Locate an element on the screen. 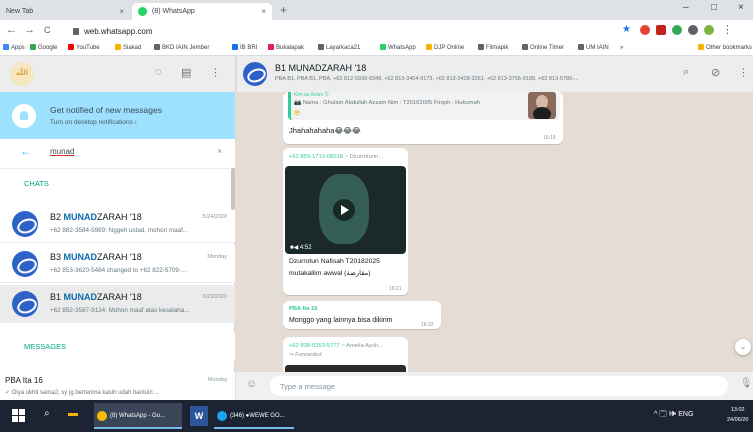  bookmark-apps: Apps is located at coordinates (14, 48).